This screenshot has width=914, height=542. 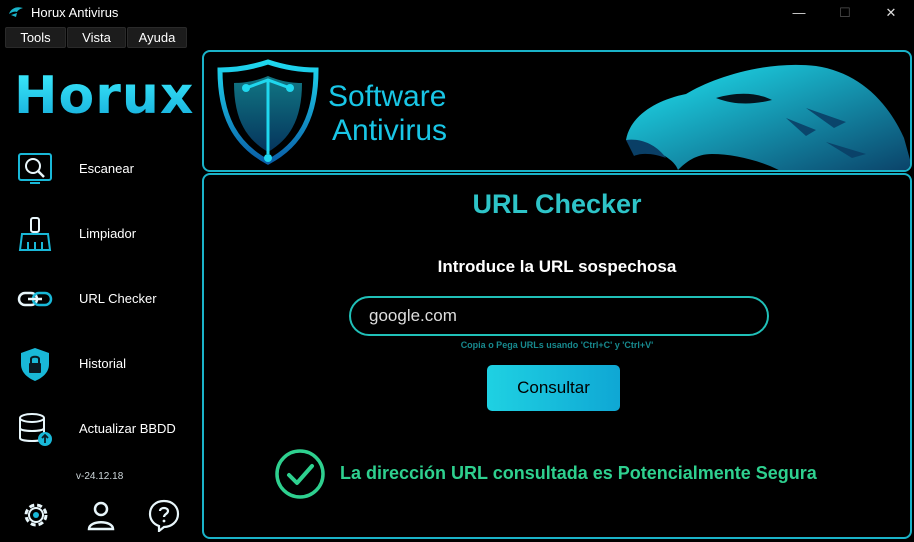 I want to click on sidebar-item-url-checker: URL Checker, so click(x=100, y=299).